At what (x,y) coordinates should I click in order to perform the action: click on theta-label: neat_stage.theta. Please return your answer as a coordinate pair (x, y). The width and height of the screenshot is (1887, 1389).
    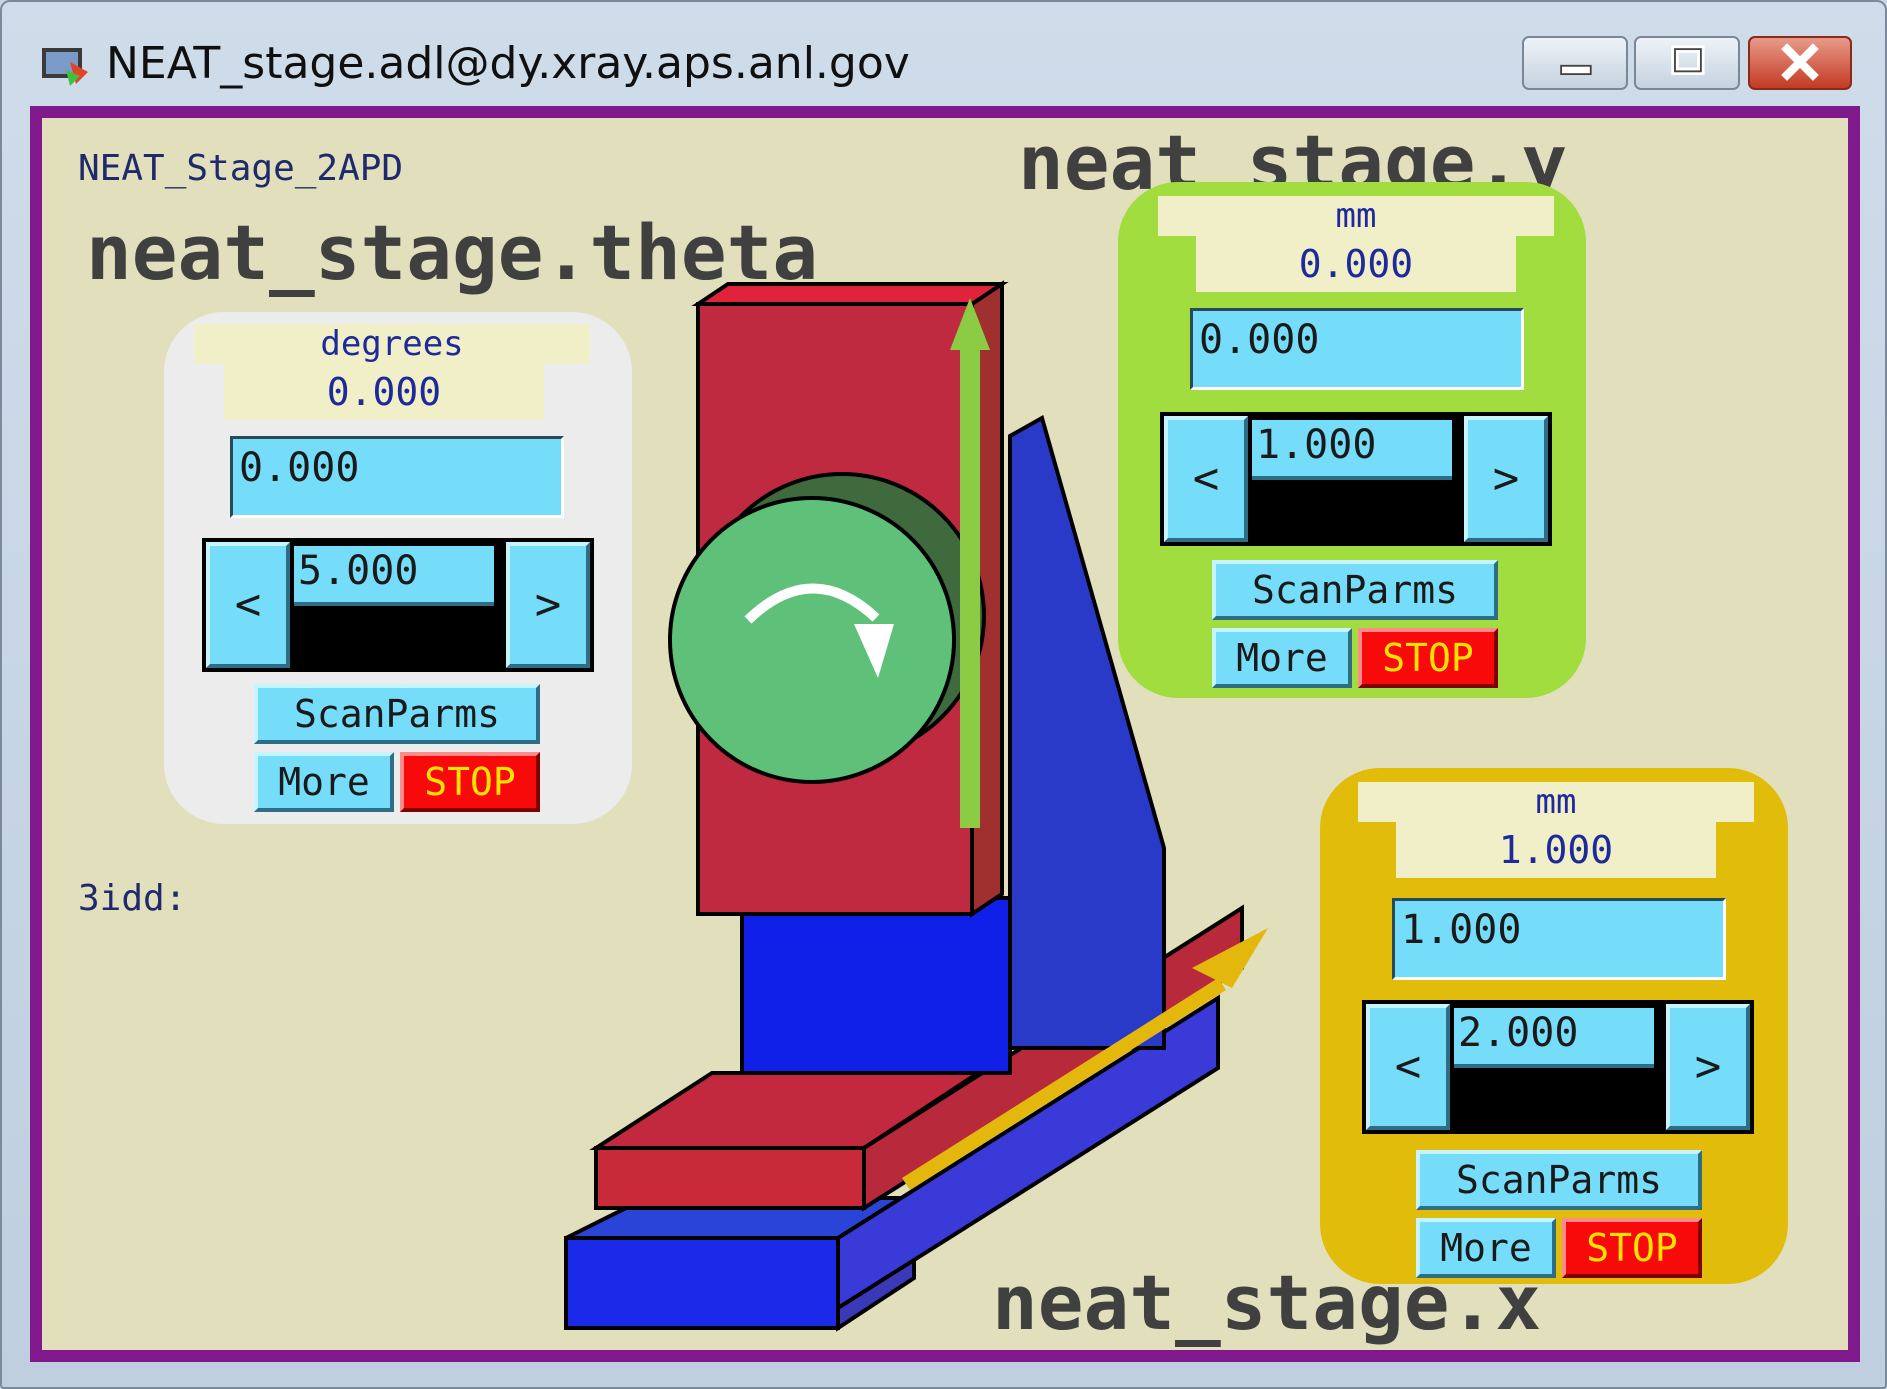
    Looking at the image, I should click on (452, 252).